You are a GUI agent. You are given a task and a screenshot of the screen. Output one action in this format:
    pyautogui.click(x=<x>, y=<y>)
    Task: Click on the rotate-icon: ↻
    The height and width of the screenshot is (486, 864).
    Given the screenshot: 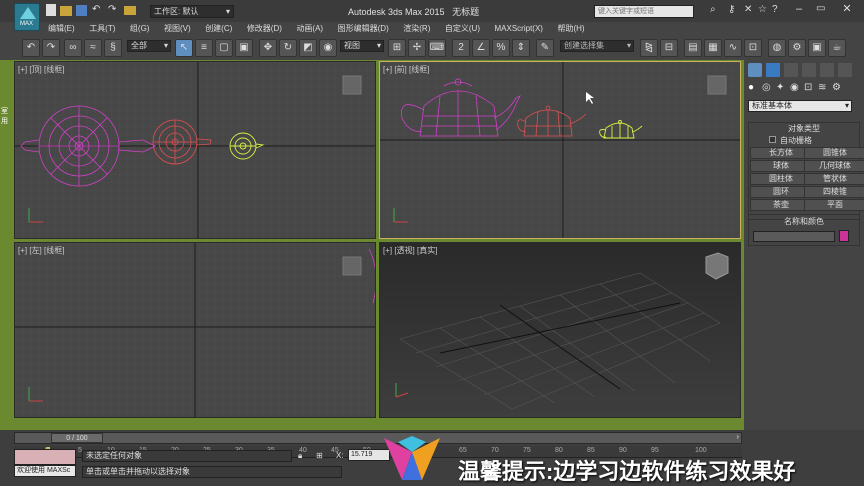 What is the action you would take?
    pyautogui.click(x=288, y=48)
    